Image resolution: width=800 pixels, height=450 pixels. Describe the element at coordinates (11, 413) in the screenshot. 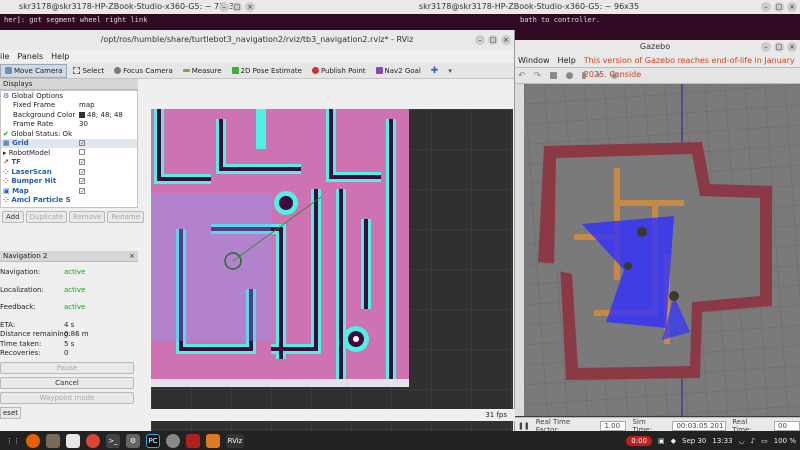

I see `reset-button: eset` at that location.